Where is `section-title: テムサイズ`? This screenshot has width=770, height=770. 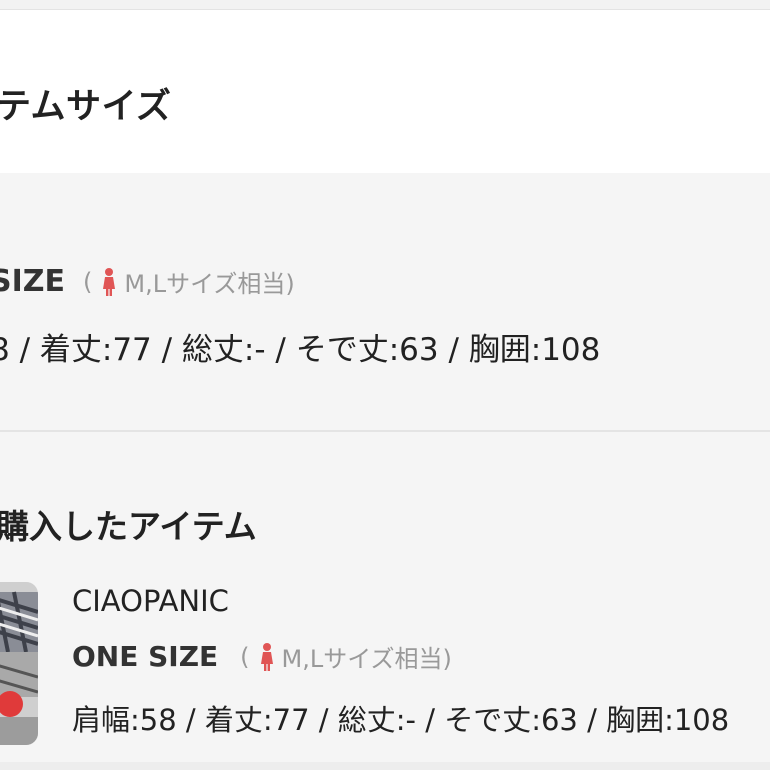
section-title: テムサイズ is located at coordinates (86, 107).